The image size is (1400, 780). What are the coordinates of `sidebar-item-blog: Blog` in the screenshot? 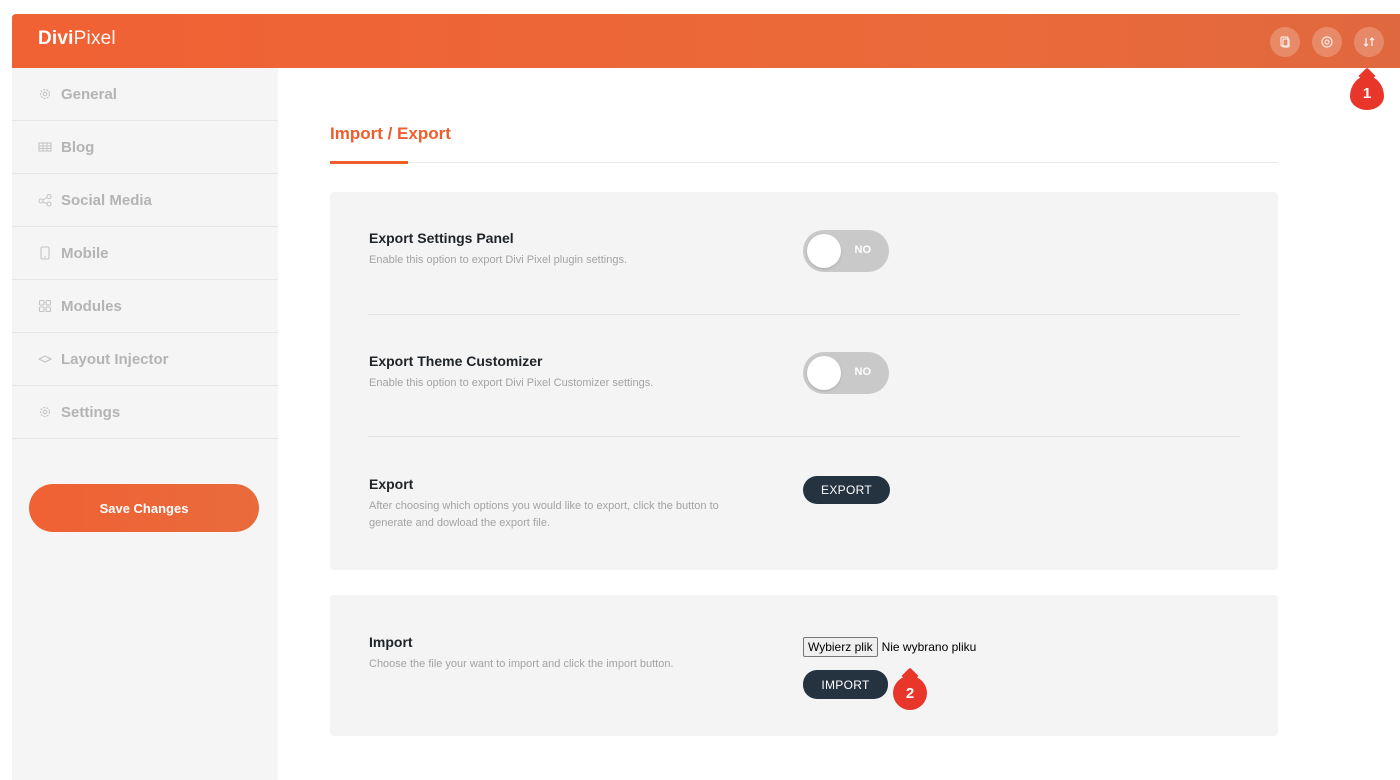 It's located at (145, 147).